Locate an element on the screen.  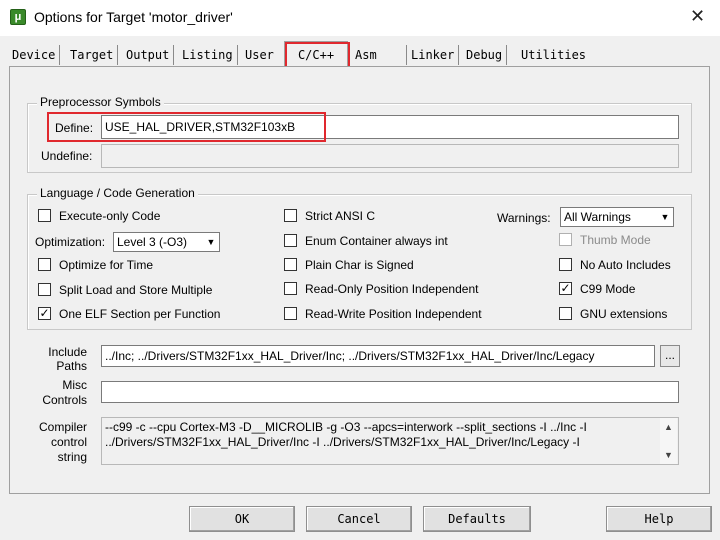
optimize-time-label: Optimize for Time is located at coordinates (106, 265).